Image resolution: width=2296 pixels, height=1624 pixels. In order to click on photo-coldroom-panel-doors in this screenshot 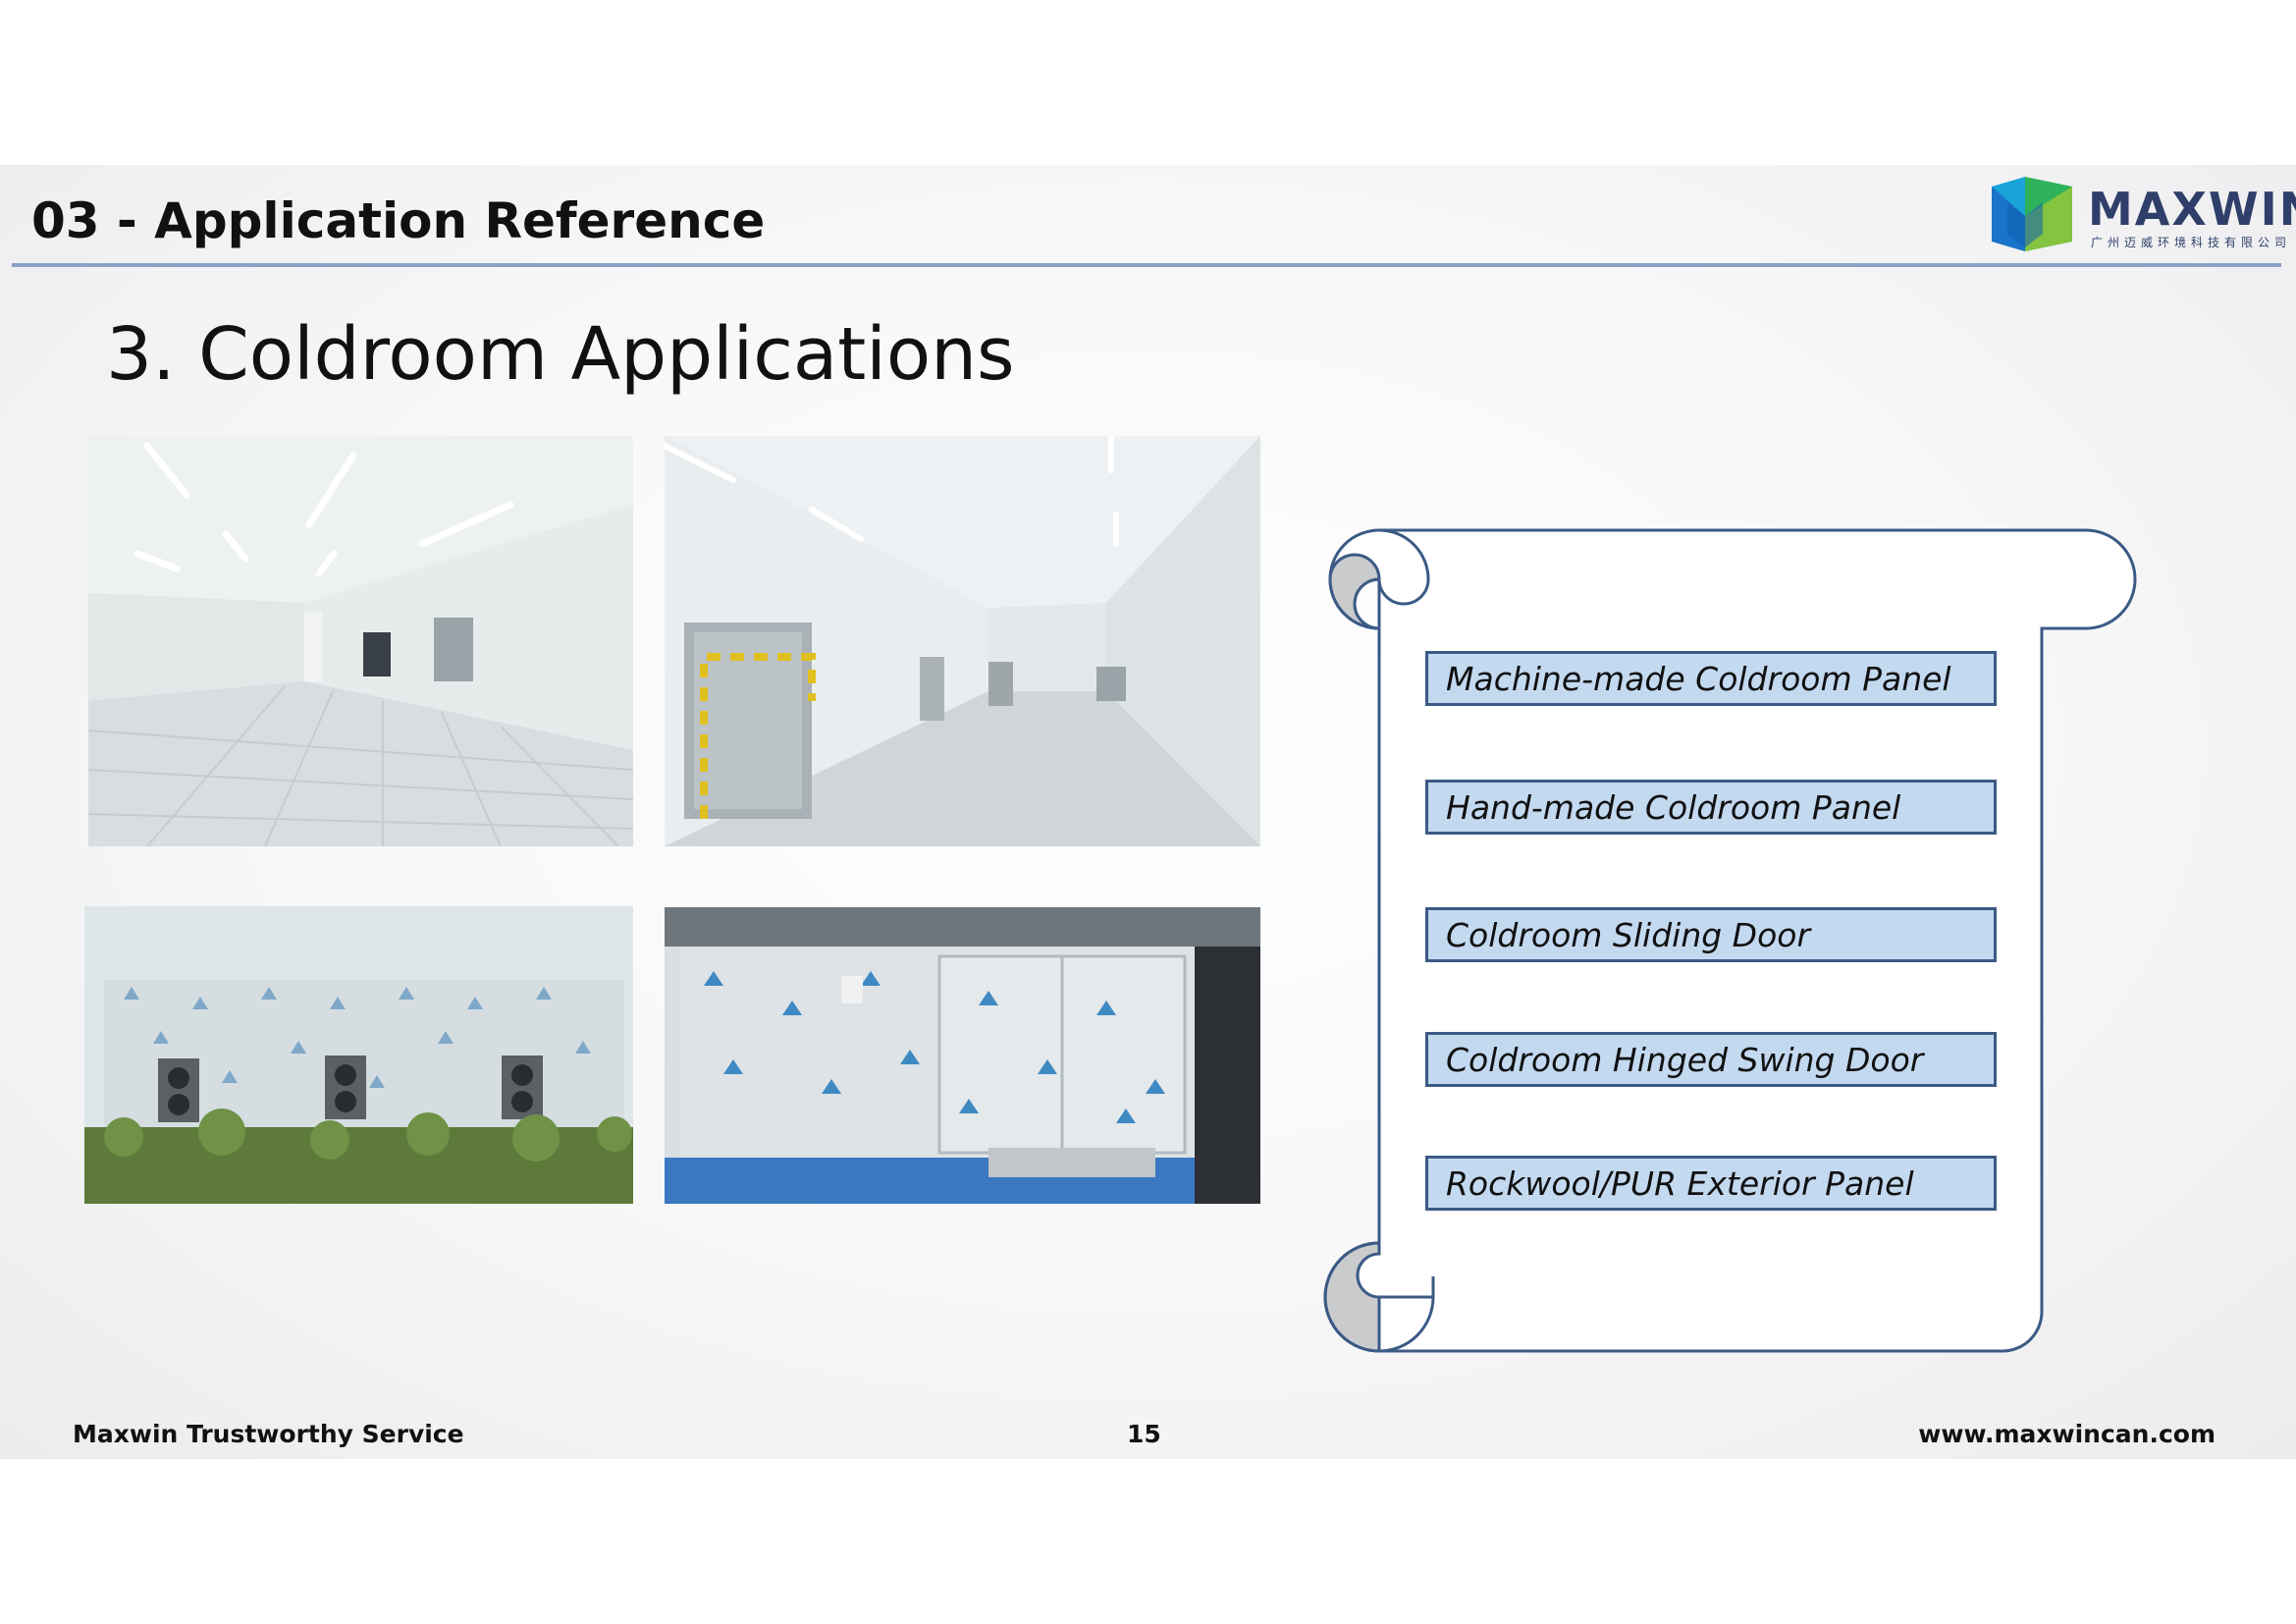, I will do `click(963, 1055)`.